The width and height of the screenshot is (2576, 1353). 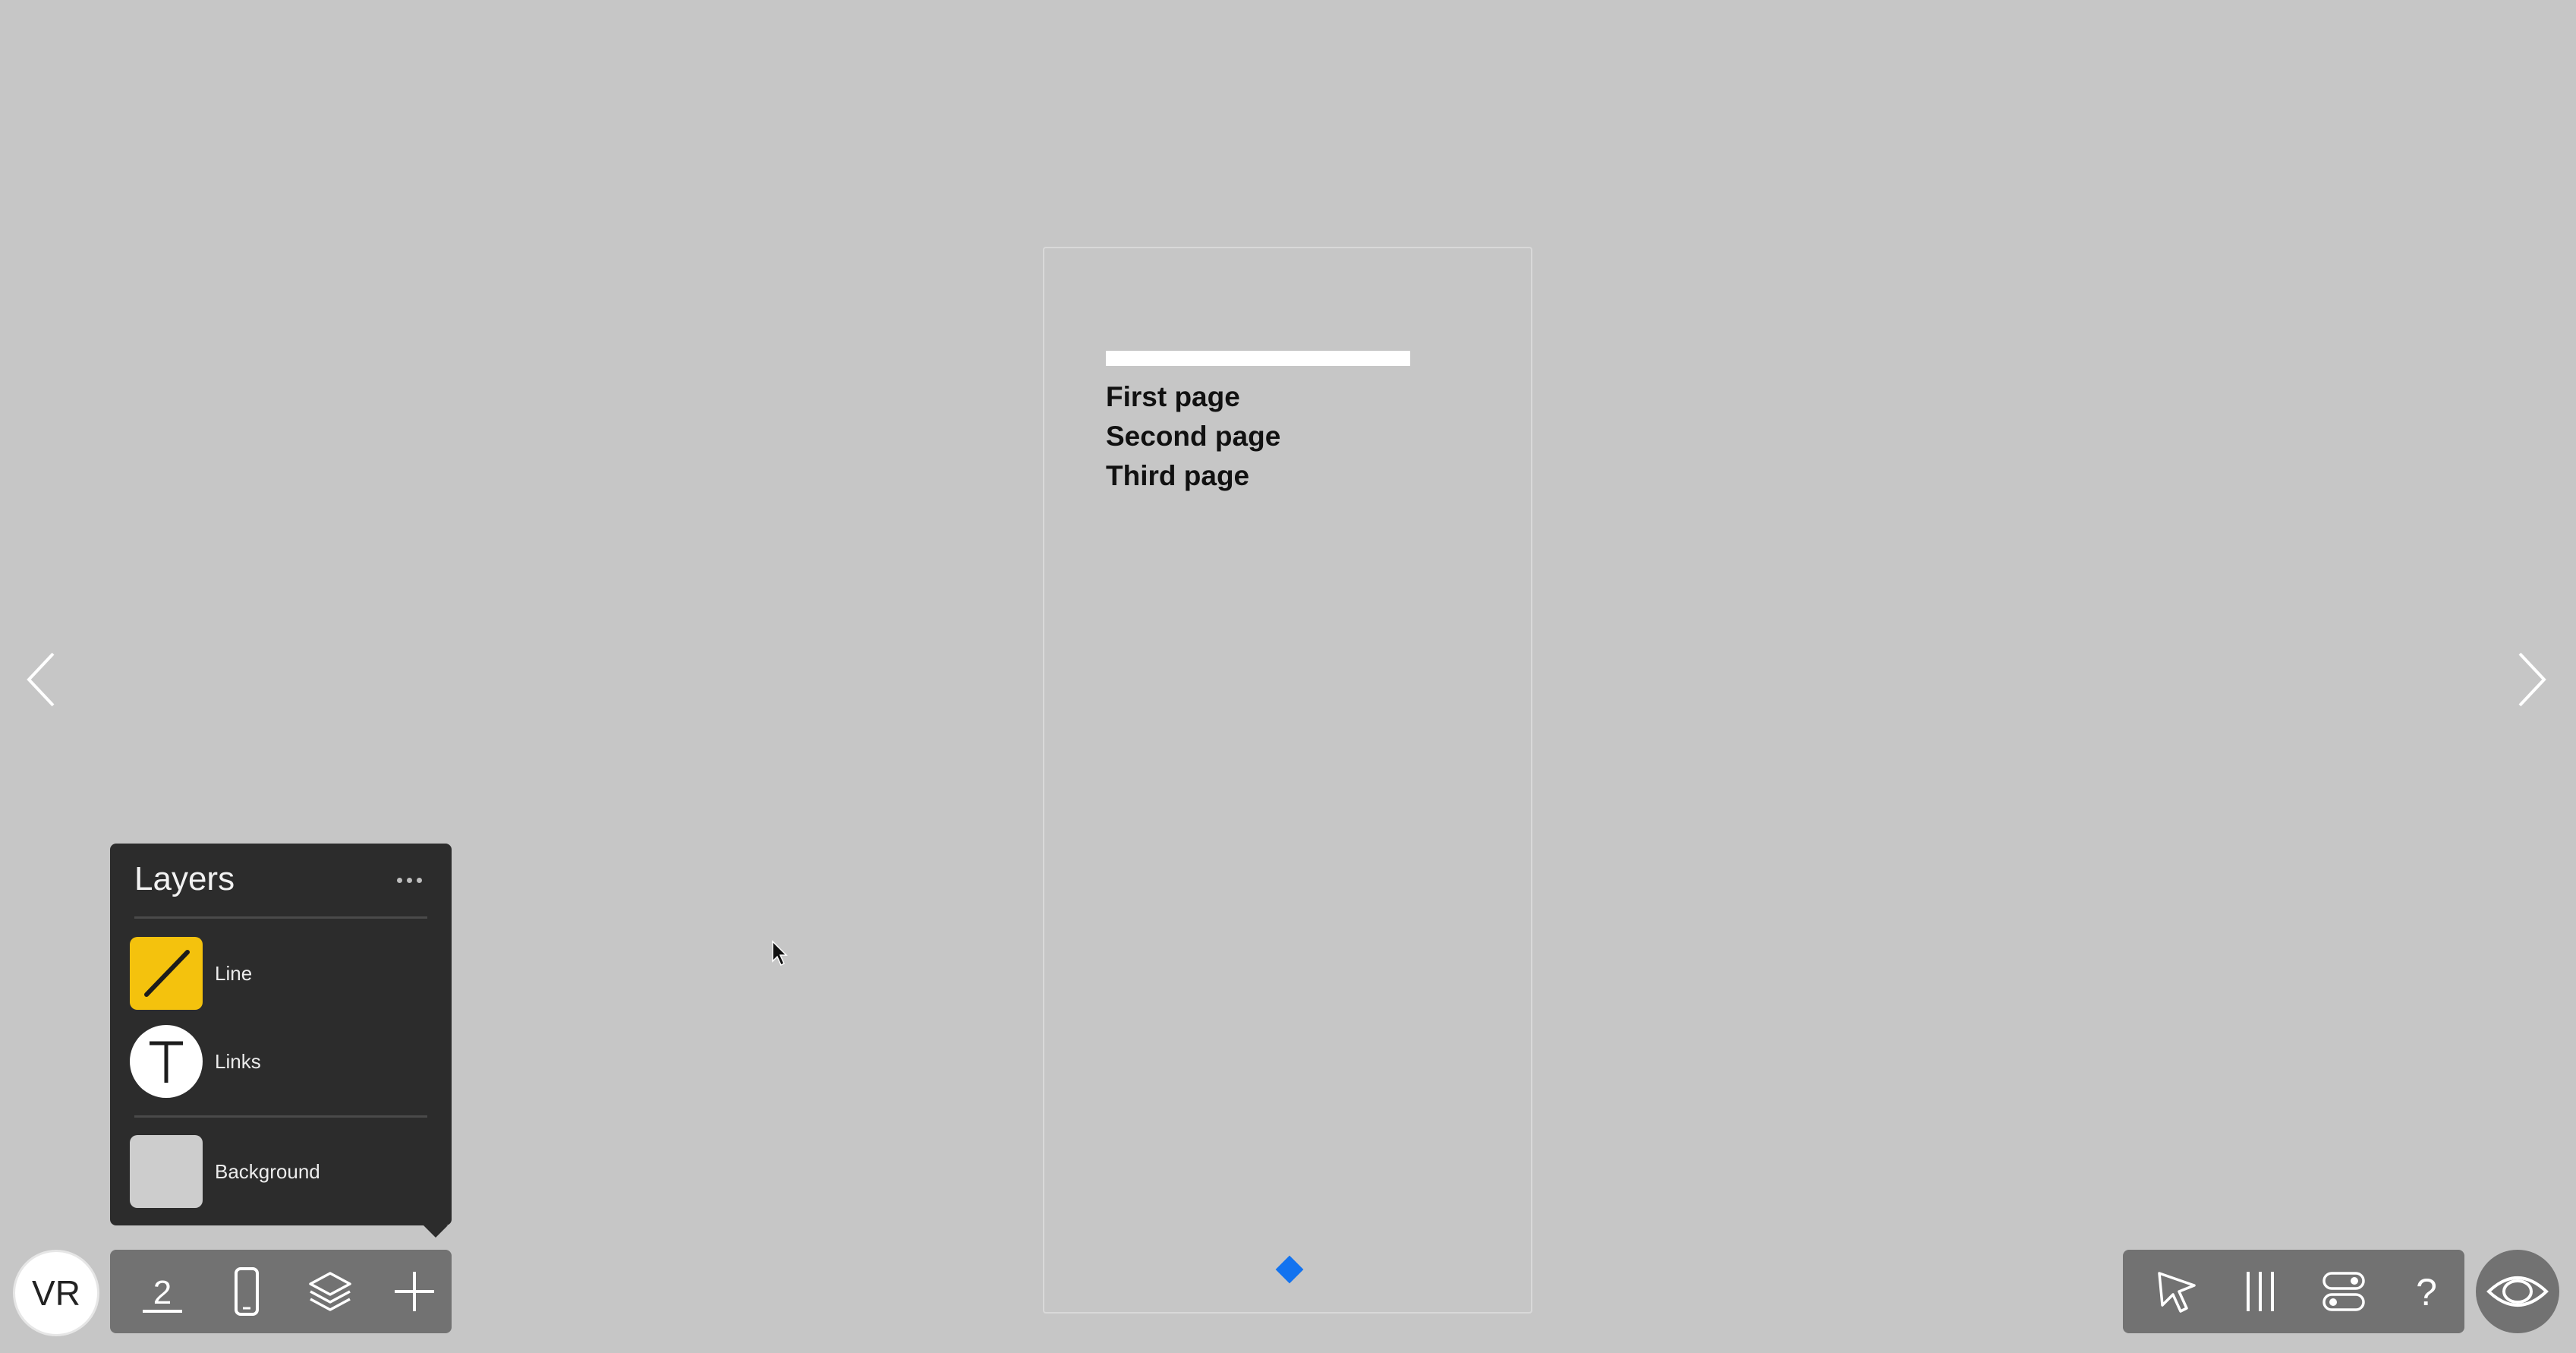 I want to click on link-first-page: First page, so click(x=1193, y=397).